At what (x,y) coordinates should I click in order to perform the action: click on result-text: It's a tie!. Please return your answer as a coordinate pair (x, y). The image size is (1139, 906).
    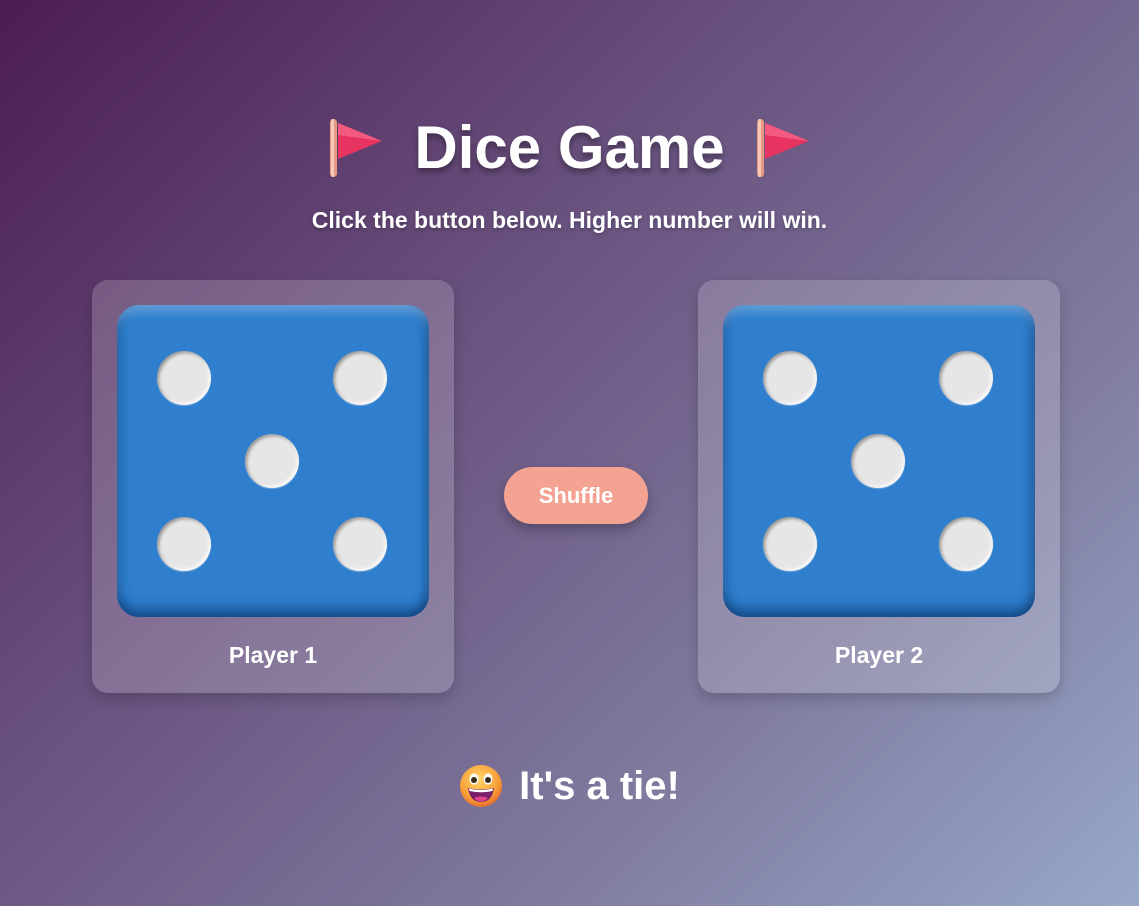
    Looking at the image, I should click on (599, 786).